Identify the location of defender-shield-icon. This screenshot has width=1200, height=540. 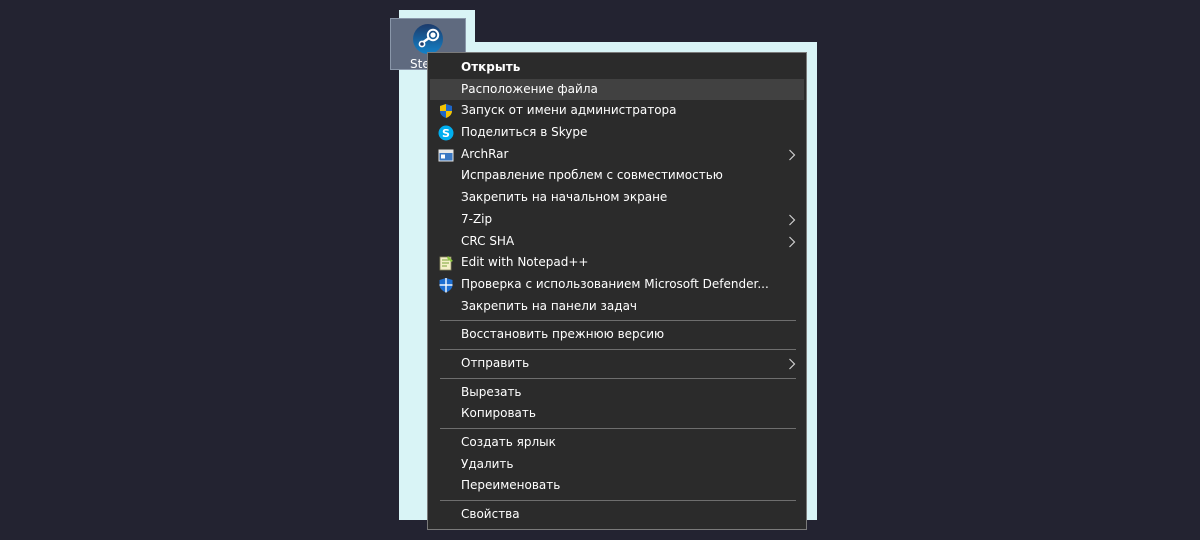
(446, 285).